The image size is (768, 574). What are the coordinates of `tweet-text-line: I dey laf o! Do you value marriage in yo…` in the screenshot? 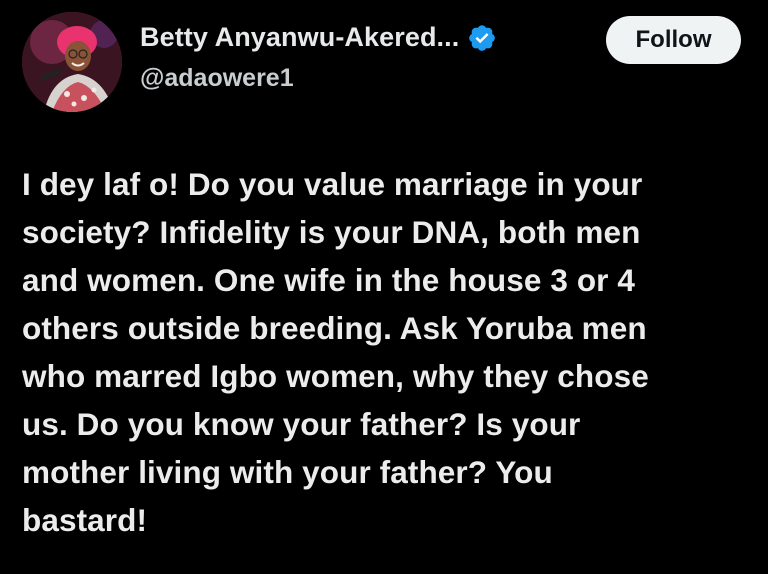 It's located at (332, 184).